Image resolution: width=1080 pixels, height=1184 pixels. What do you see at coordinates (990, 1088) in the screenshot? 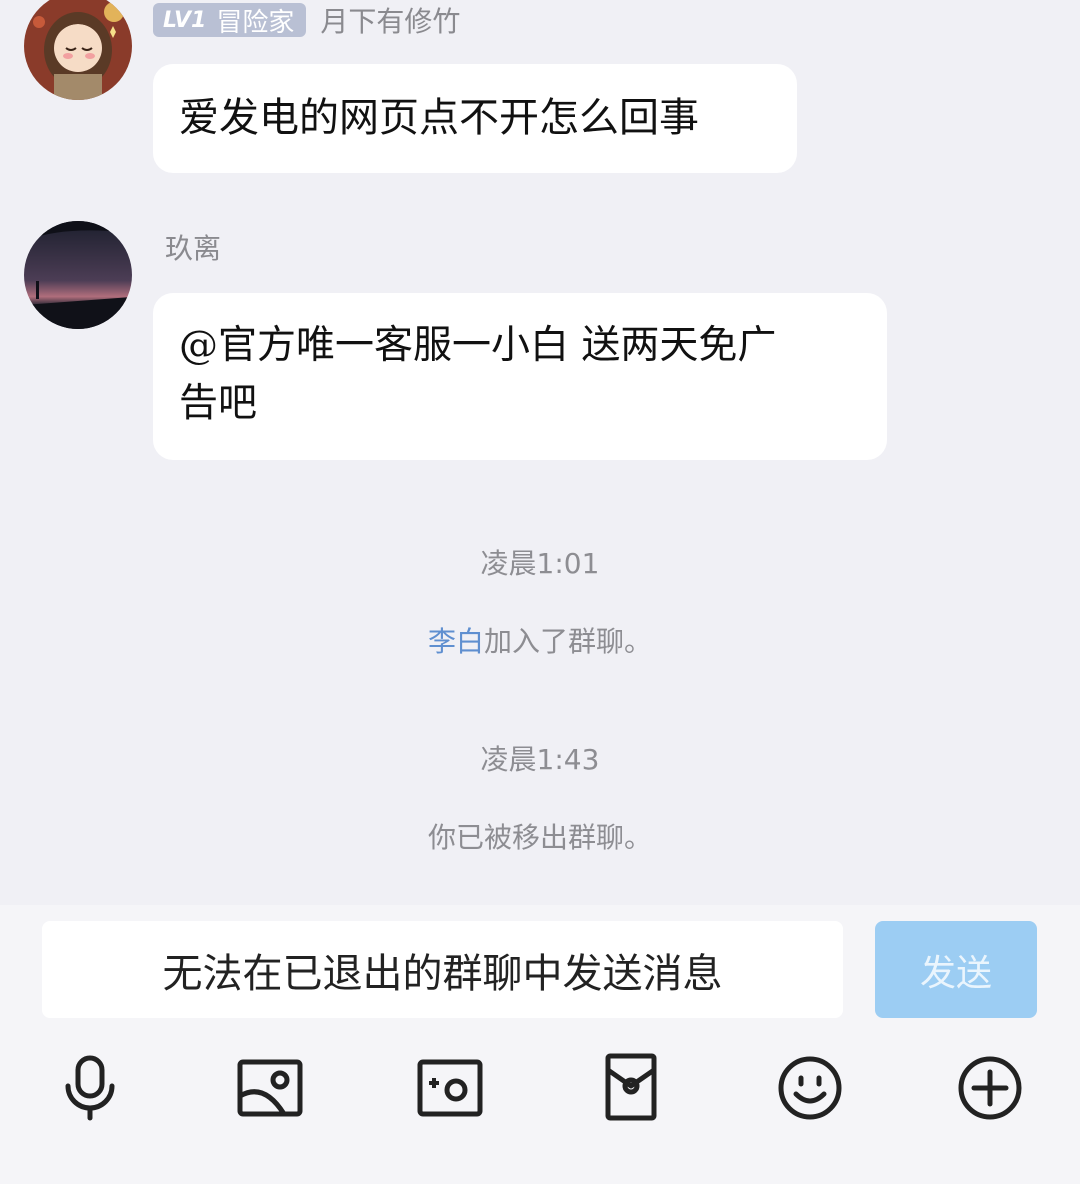
I see `plus-icon` at bounding box center [990, 1088].